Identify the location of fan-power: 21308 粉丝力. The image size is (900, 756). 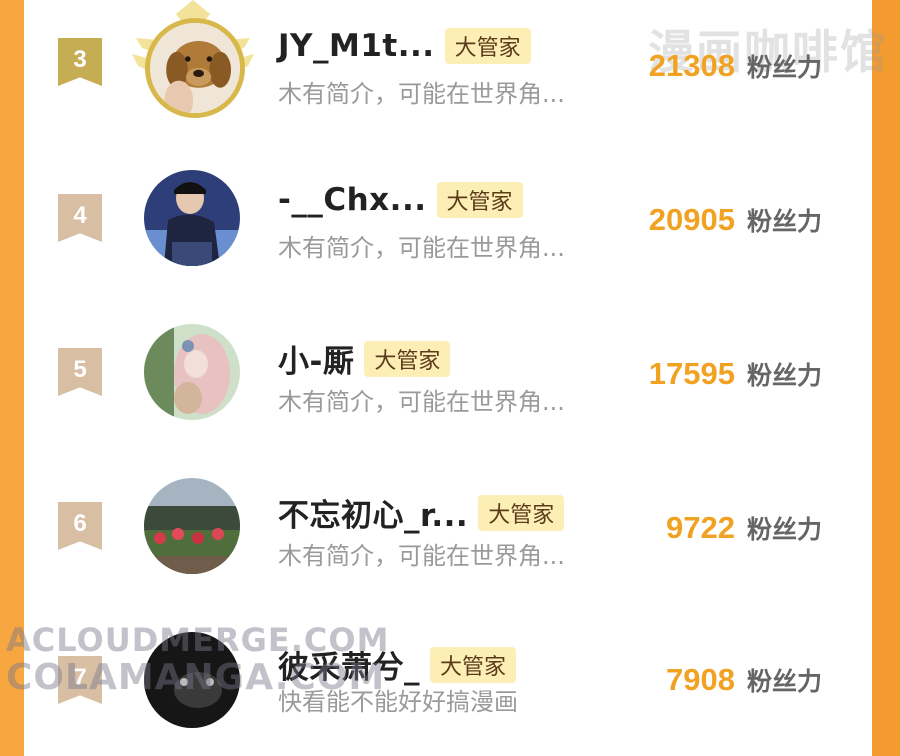
(735, 66).